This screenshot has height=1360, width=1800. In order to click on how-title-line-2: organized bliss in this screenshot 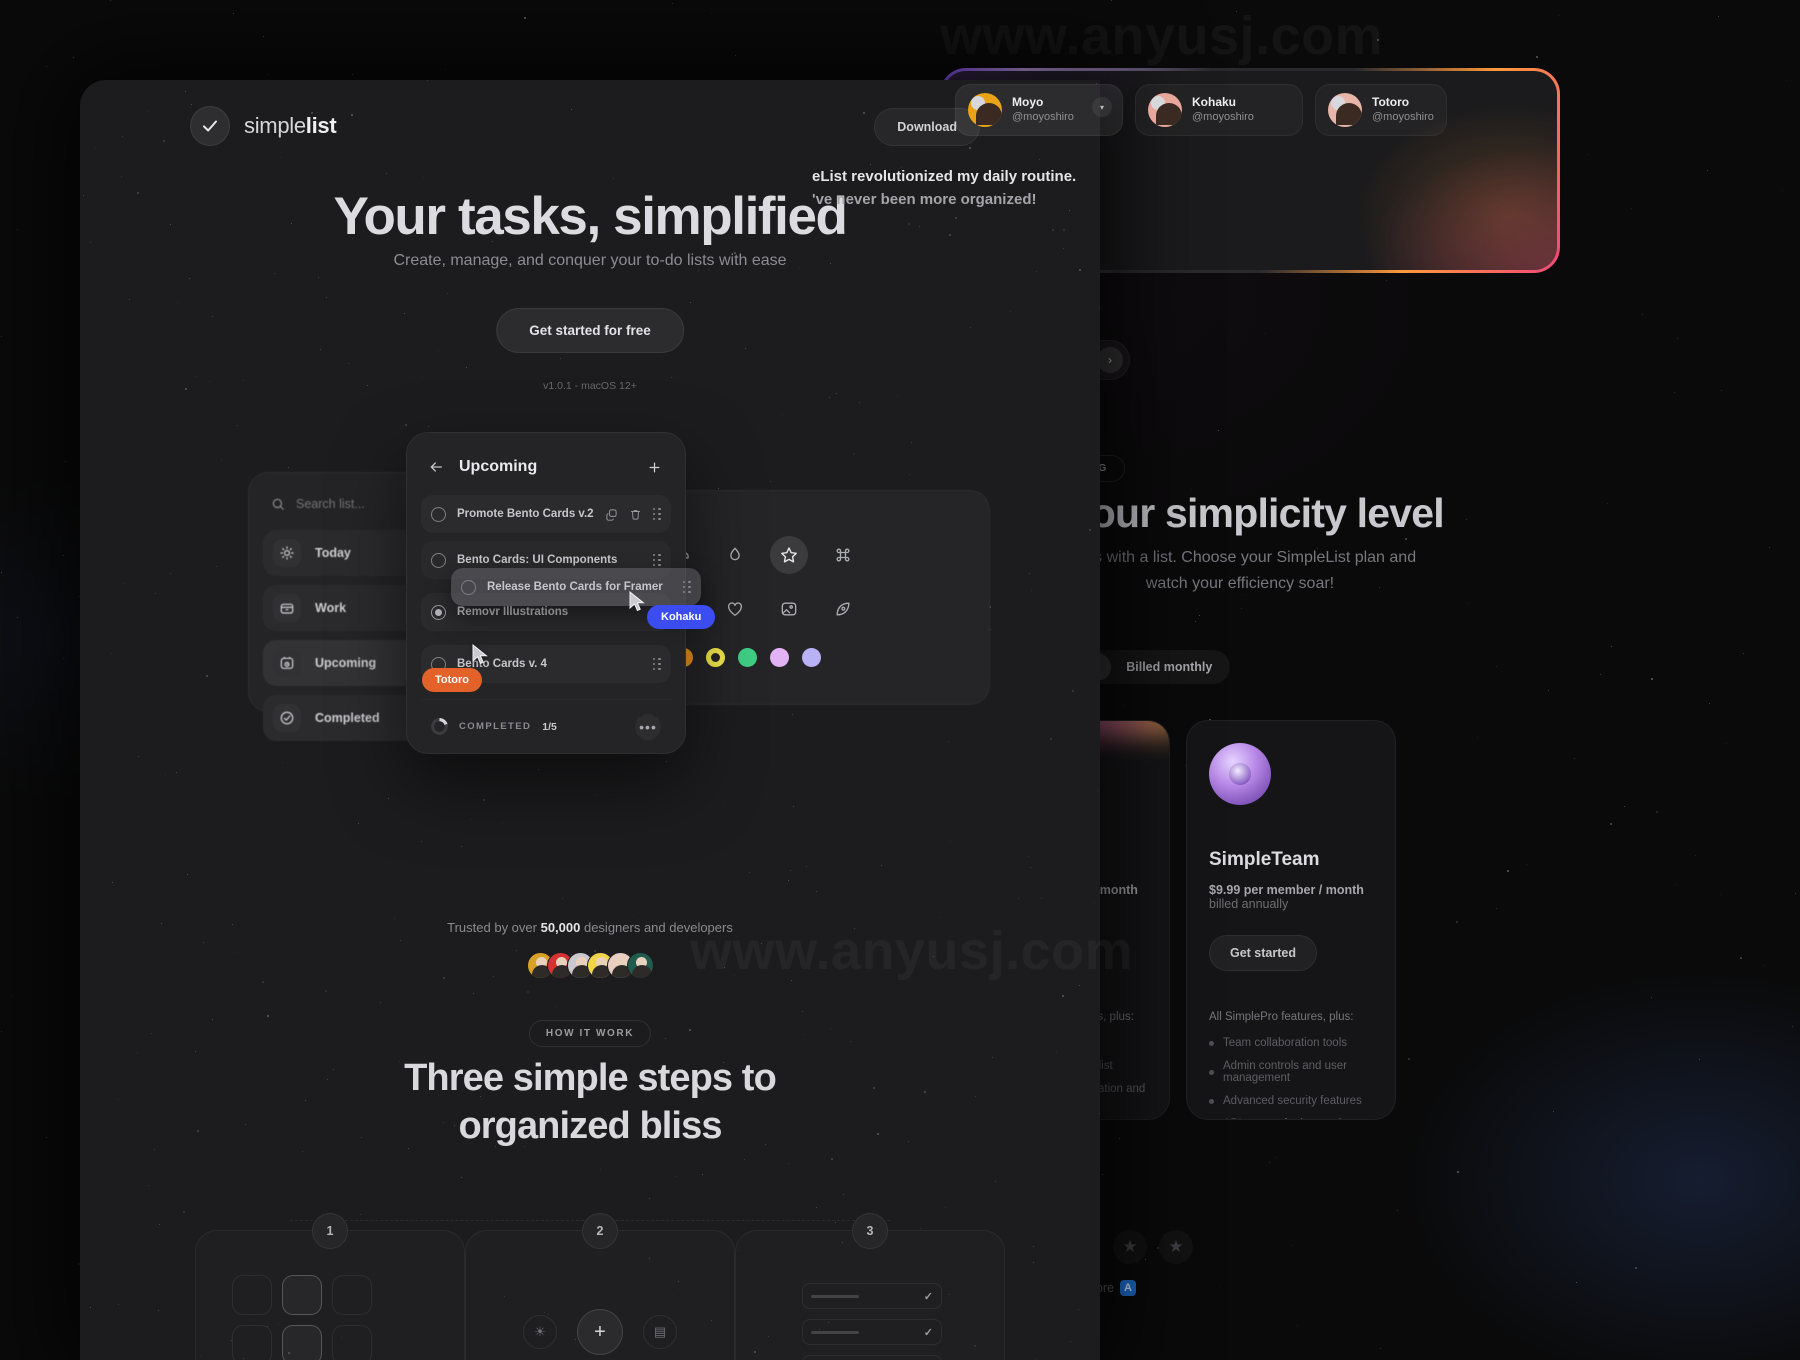, I will do `click(590, 1125)`.